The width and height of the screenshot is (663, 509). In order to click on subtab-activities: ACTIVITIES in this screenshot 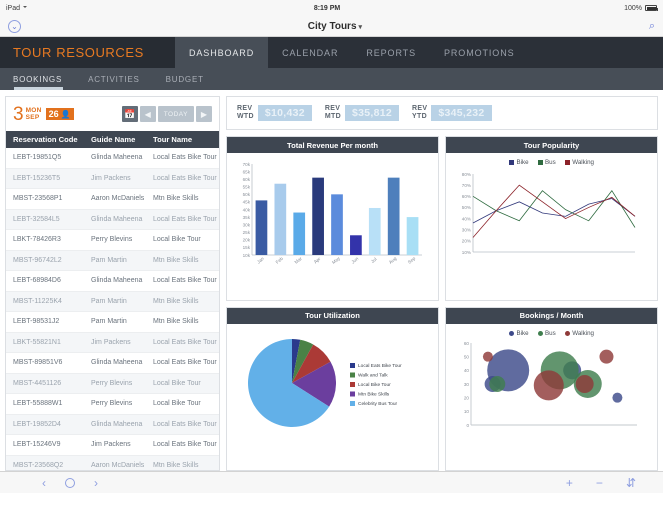, I will do `click(114, 79)`.